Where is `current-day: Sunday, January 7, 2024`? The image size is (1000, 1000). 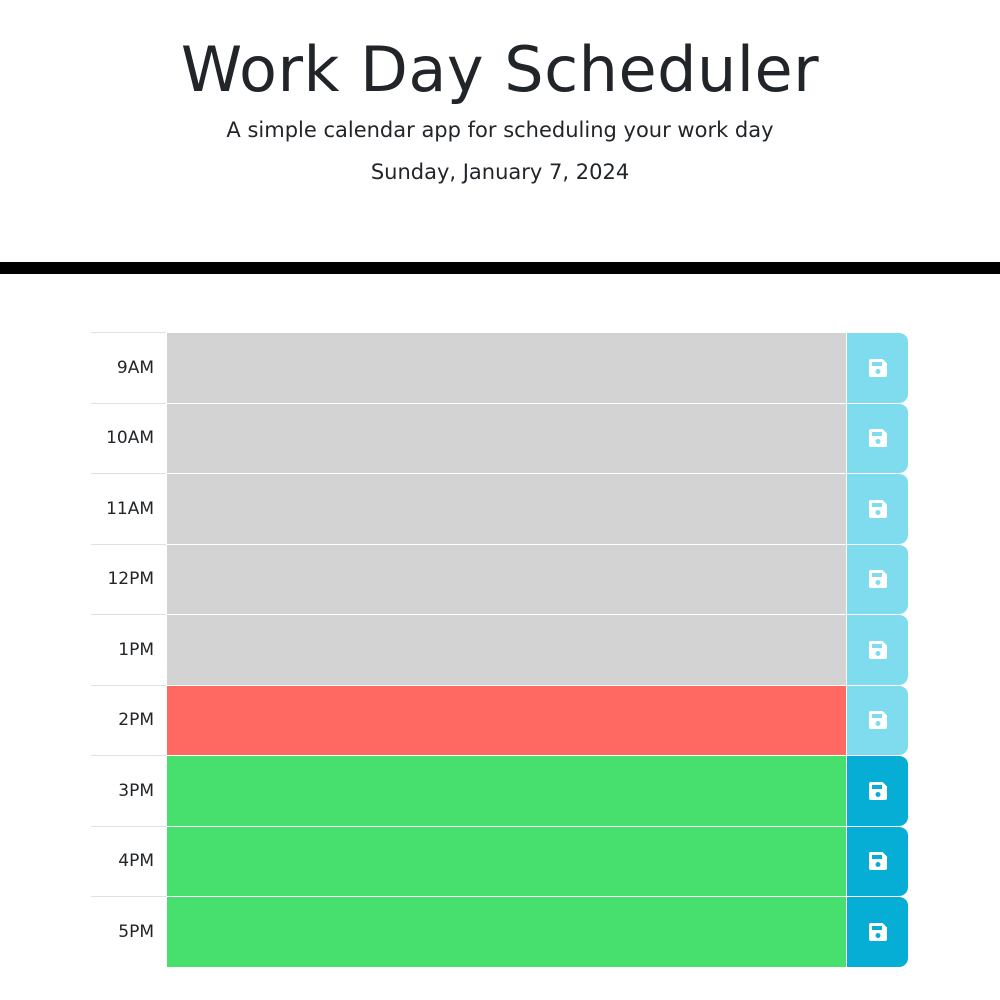 current-day: Sunday, January 7, 2024 is located at coordinates (500, 172).